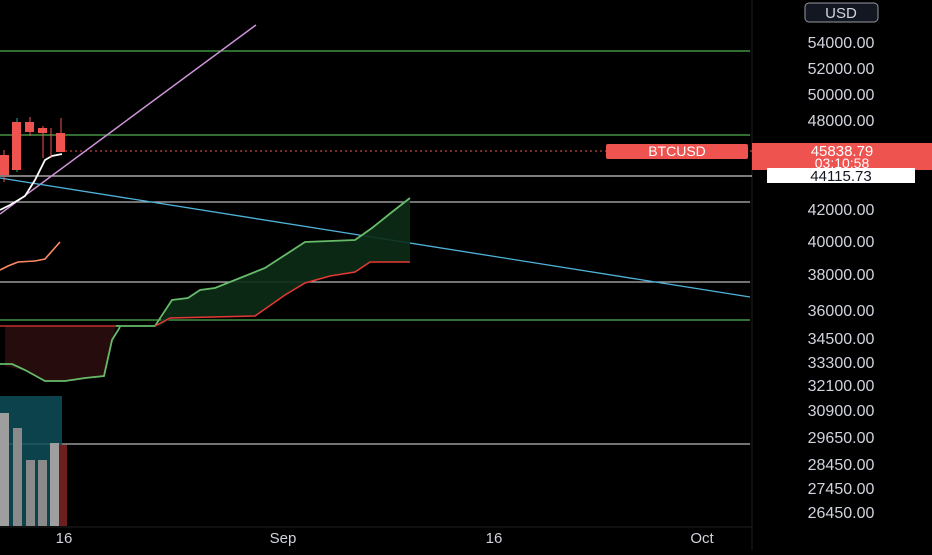  Describe the element at coordinates (128, 119) in the screenshot. I see `trend-line-purple` at that location.